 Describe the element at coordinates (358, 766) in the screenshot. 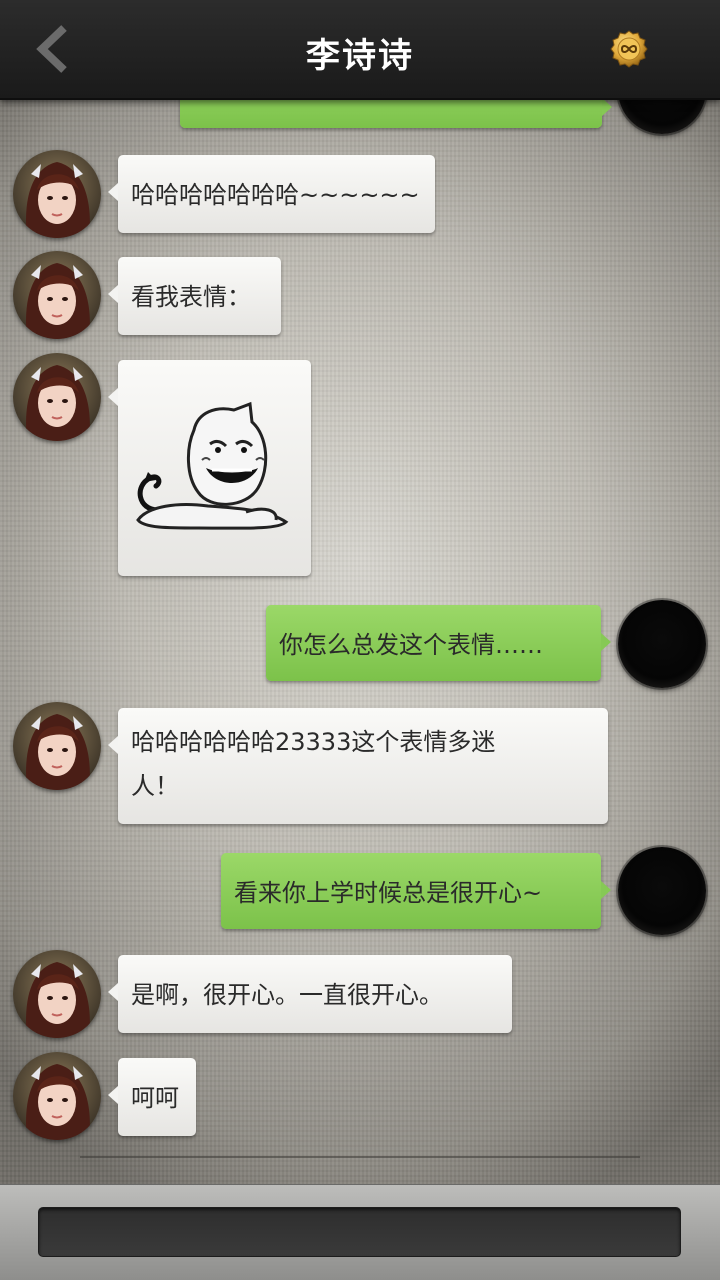

I see `message-bubble-incoming: 哈哈哈哈哈哈23333这个表情多迷 人！` at that location.